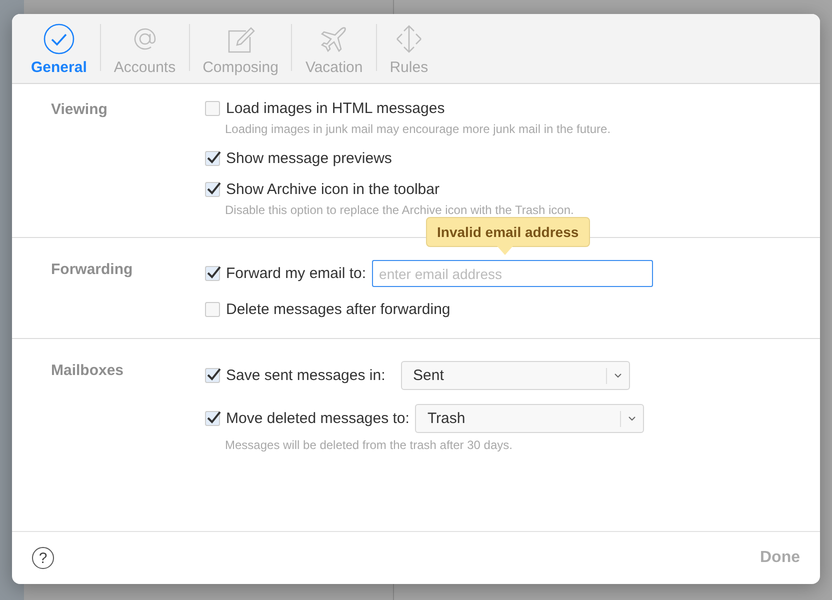 The height and width of the screenshot is (600, 832). Describe the element at coordinates (409, 48) in the screenshot. I see `toolbar-tab: Rules` at that location.